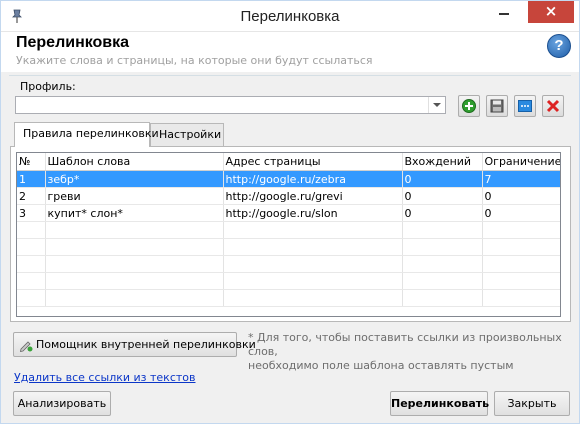  I want to click on link-assistant-button: Помощник внутренней перелинковки, so click(134, 344).